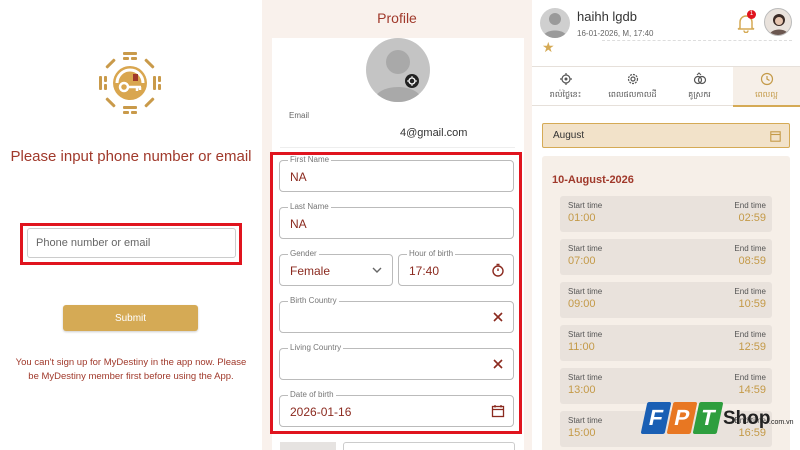  I want to click on start-time-value: 07:00, so click(582, 261).